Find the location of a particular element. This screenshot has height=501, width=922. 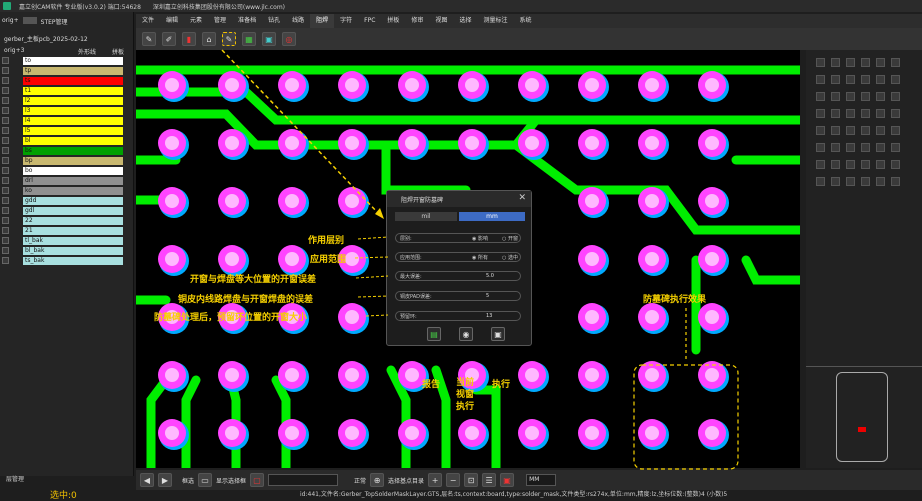

view-execute-button: ◉ is located at coordinates (466, 334).